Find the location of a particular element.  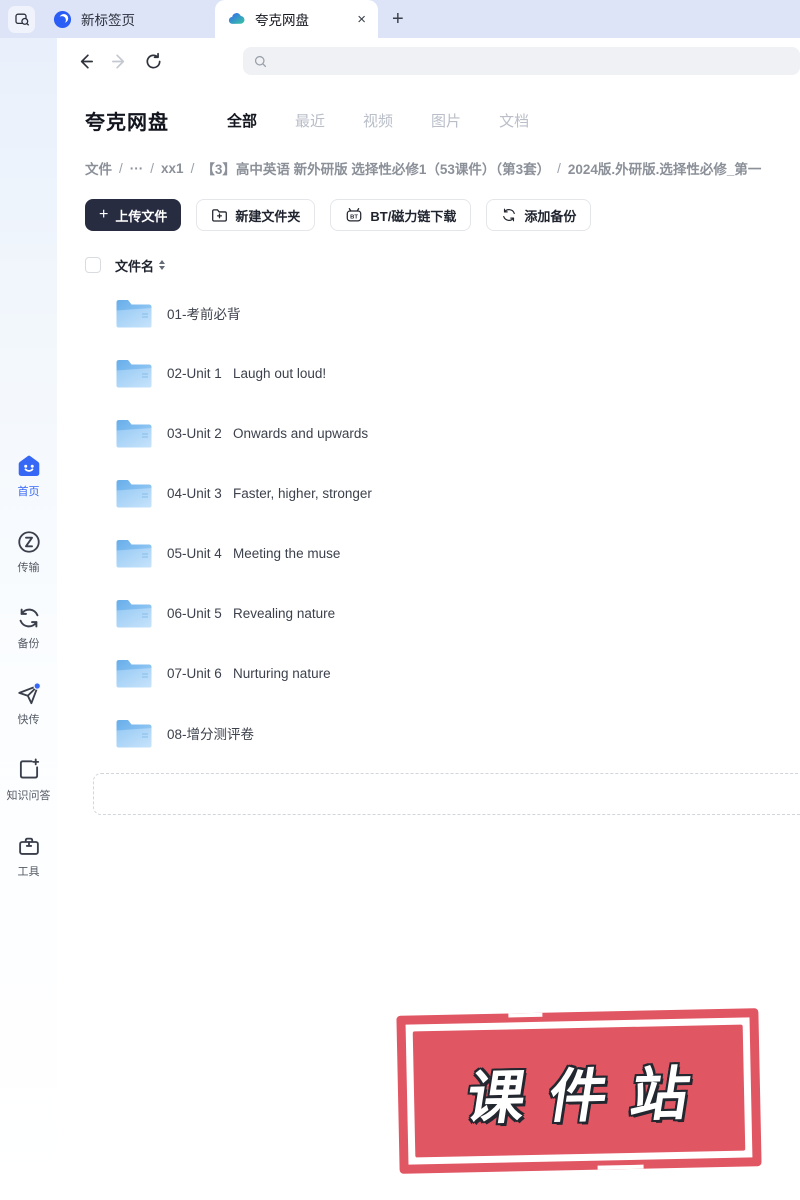

new-tab-button: + is located at coordinates (398, 19).